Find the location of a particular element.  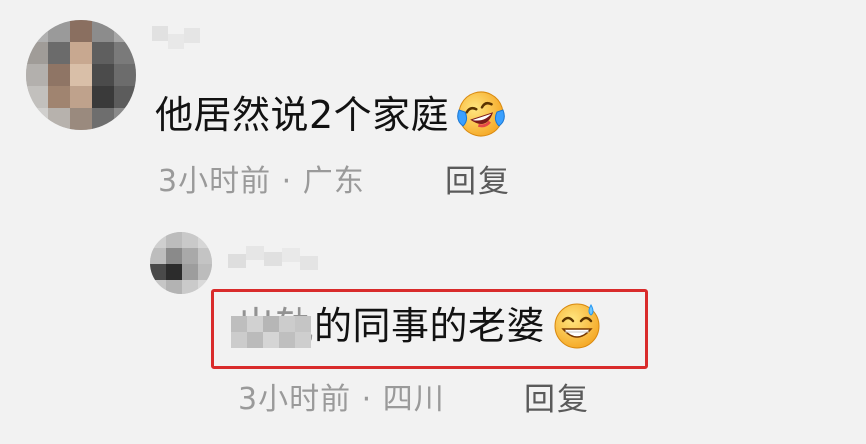

comment-body: 的同事的老婆 is located at coordinates (430, 326).